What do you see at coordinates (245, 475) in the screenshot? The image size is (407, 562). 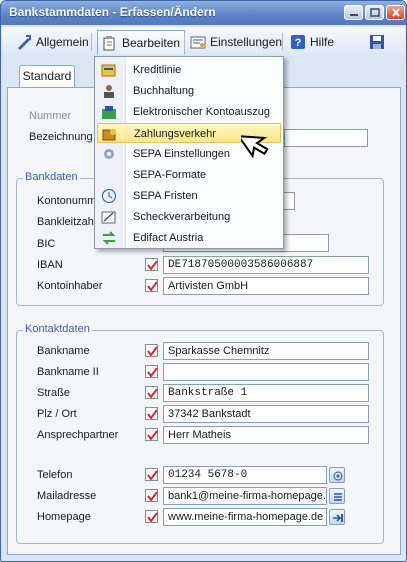 I see `telefon-field: 01234 5678-0` at bounding box center [245, 475].